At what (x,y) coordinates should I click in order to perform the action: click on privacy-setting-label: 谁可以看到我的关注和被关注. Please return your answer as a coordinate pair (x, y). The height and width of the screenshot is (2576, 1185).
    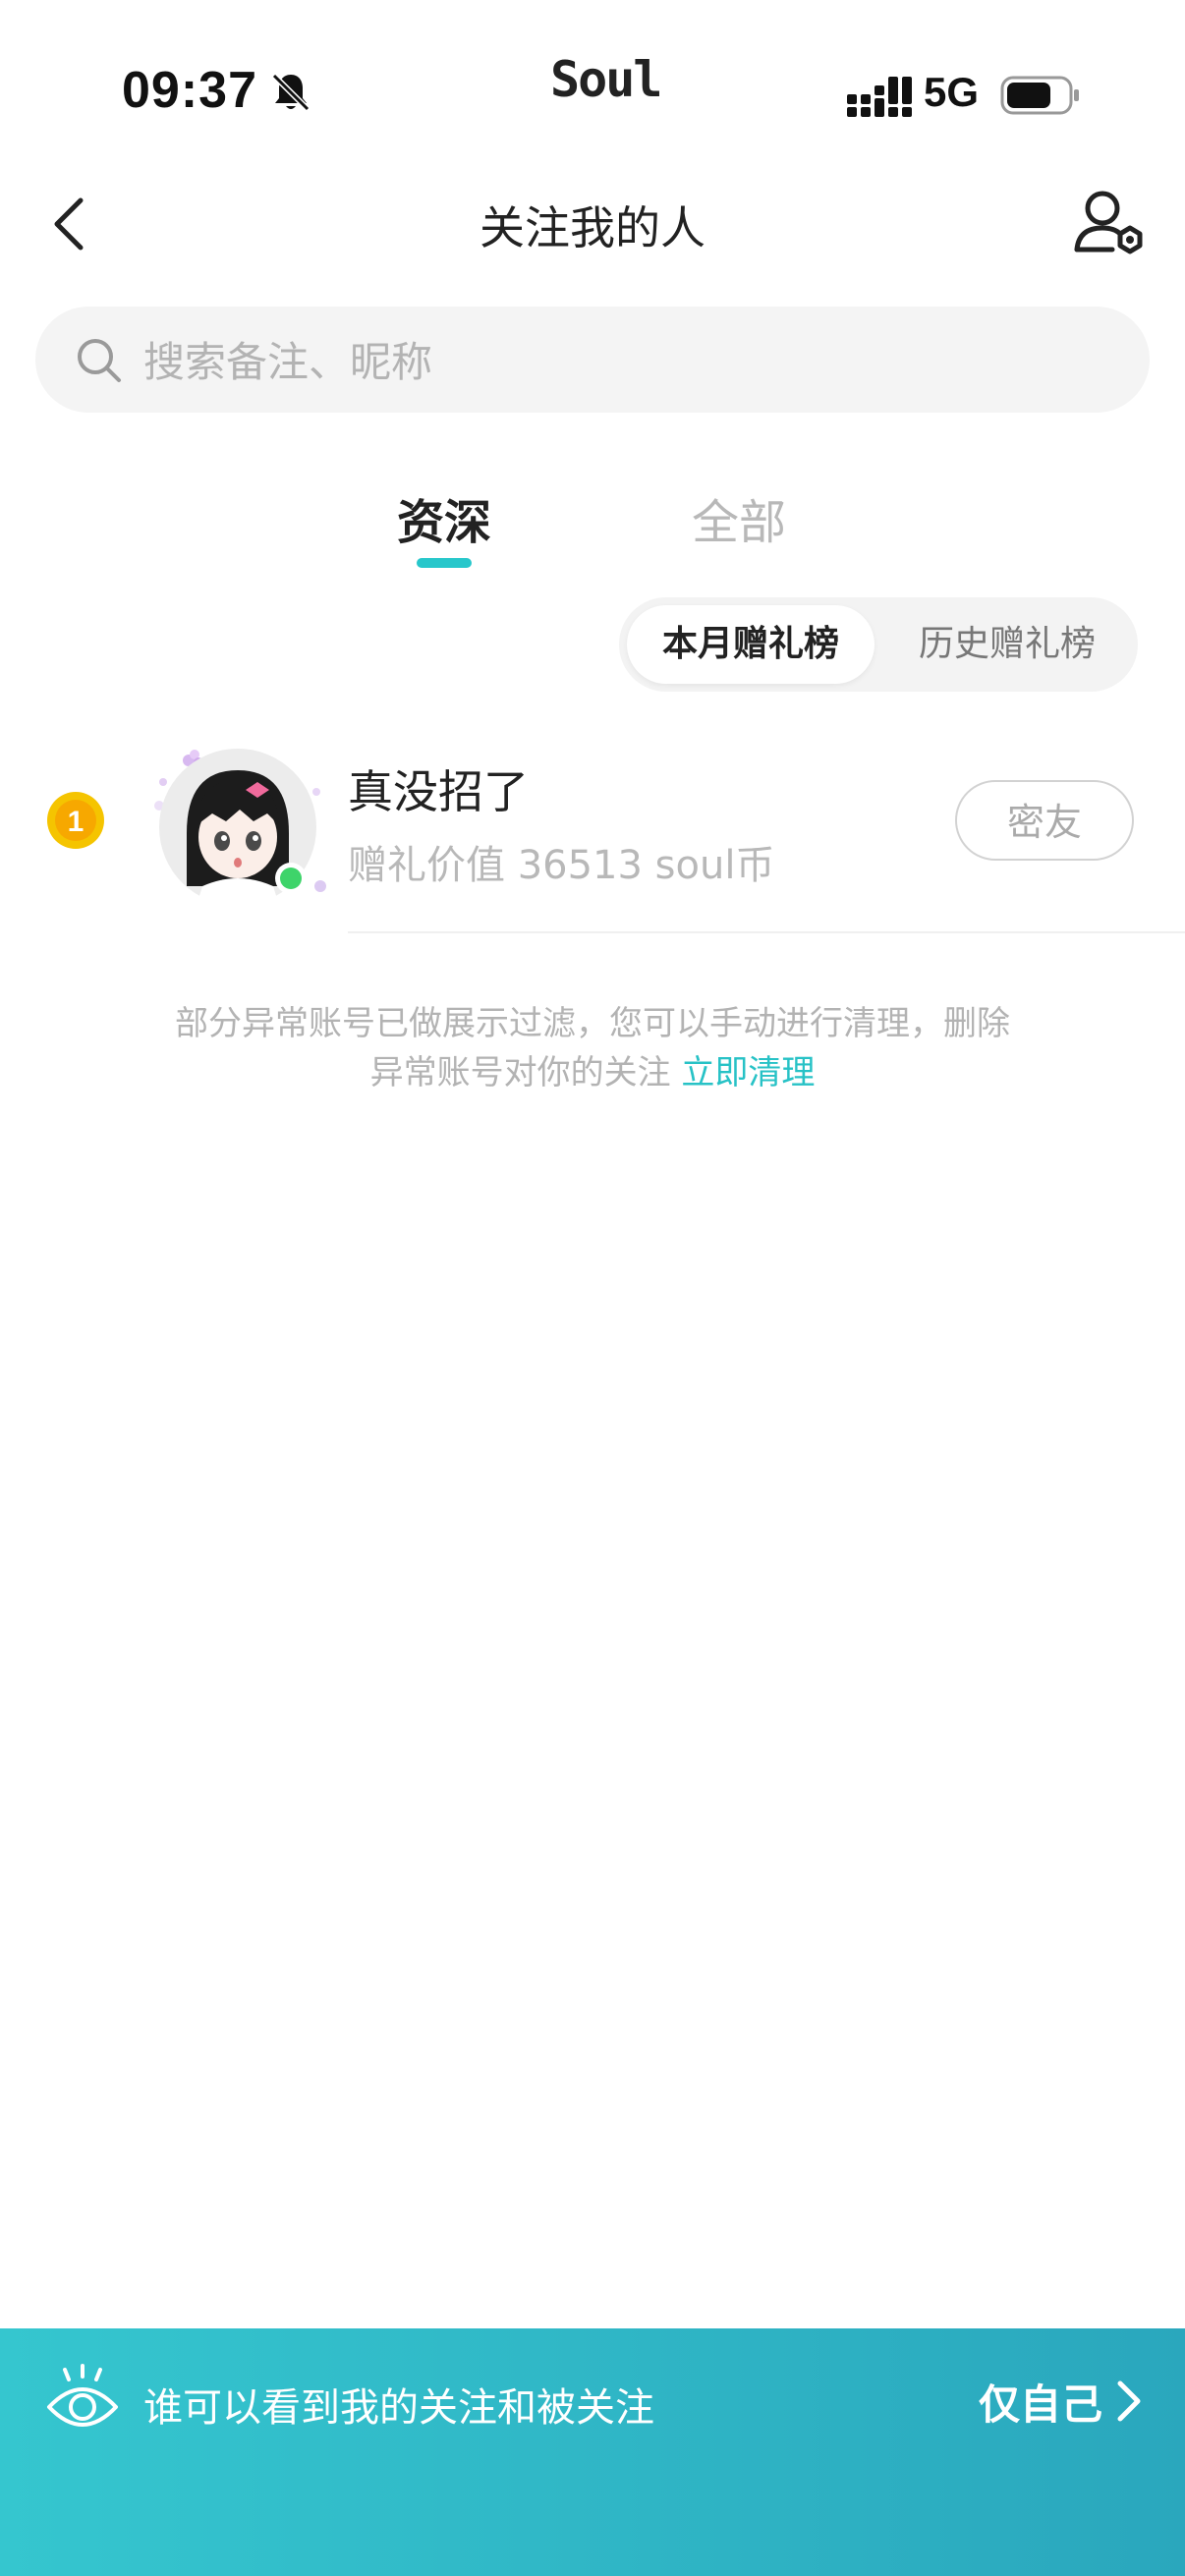
    Looking at the image, I should click on (399, 2408).